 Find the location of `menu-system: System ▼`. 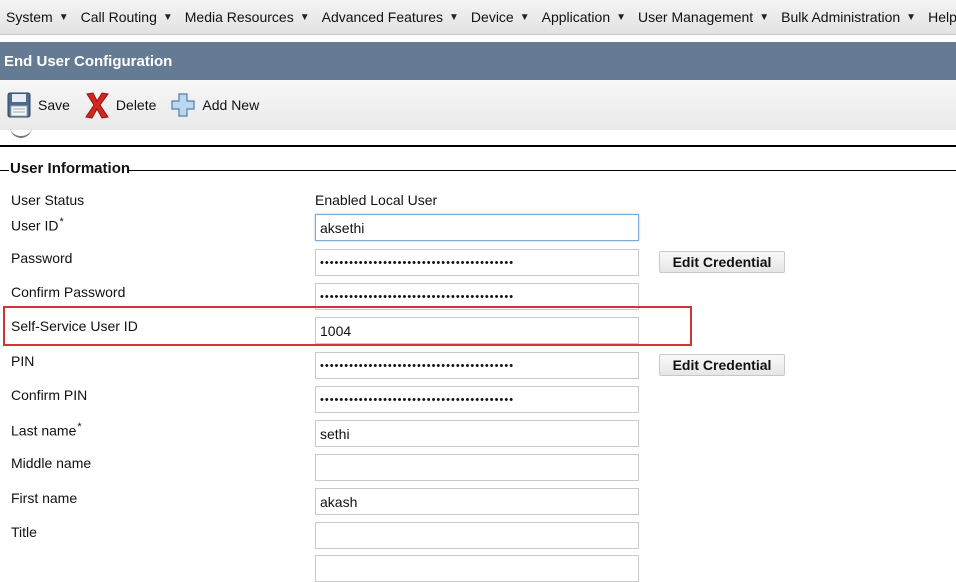

menu-system: System ▼ is located at coordinates (37, 17).